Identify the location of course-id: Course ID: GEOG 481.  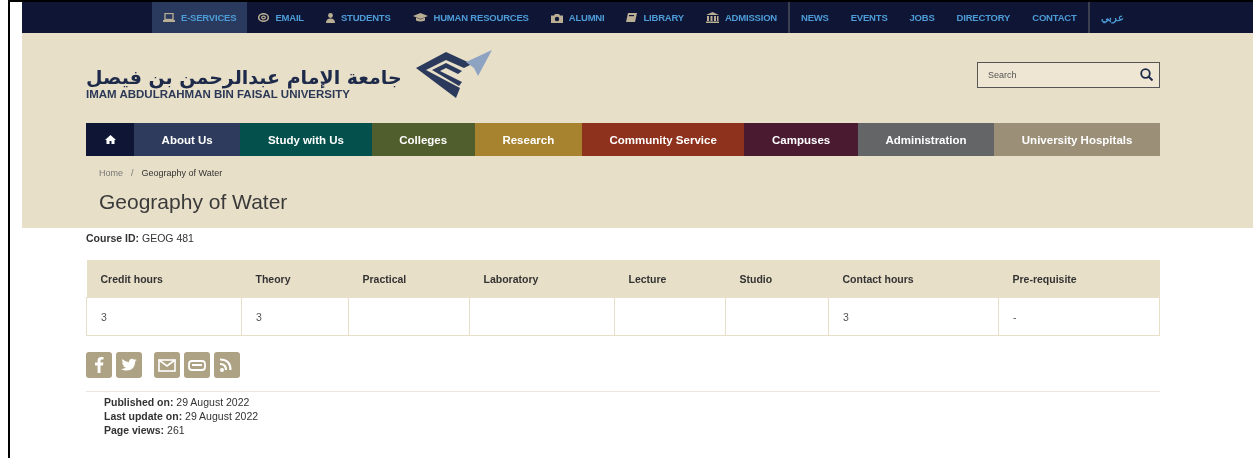
(140, 238).